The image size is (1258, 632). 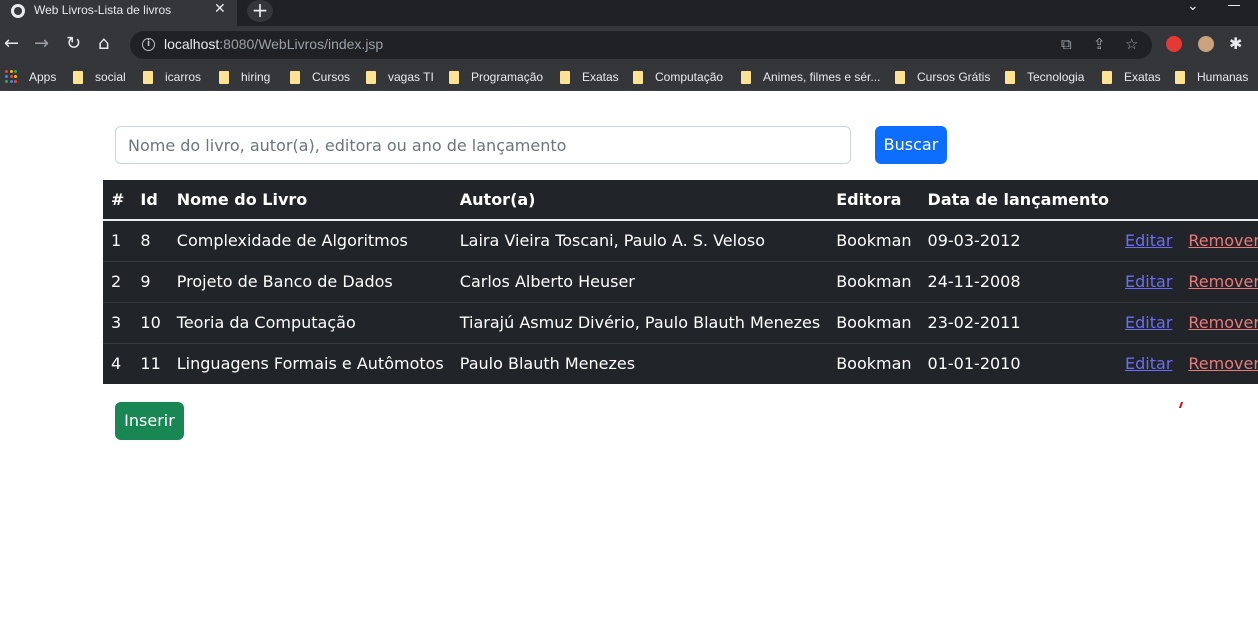 What do you see at coordinates (273, 44) in the screenshot?
I see `url-text: localhost:8080/WebLivros/index.jsp` at bounding box center [273, 44].